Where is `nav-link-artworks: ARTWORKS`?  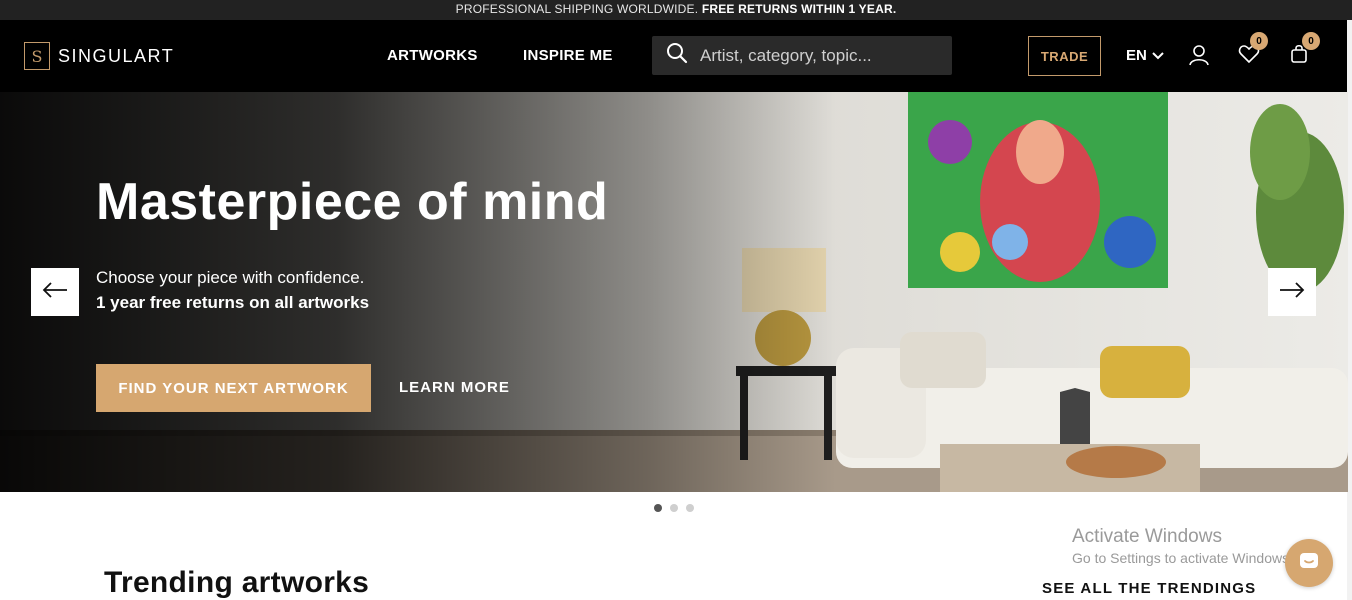
nav-link-artworks: ARTWORKS is located at coordinates (432, 55).